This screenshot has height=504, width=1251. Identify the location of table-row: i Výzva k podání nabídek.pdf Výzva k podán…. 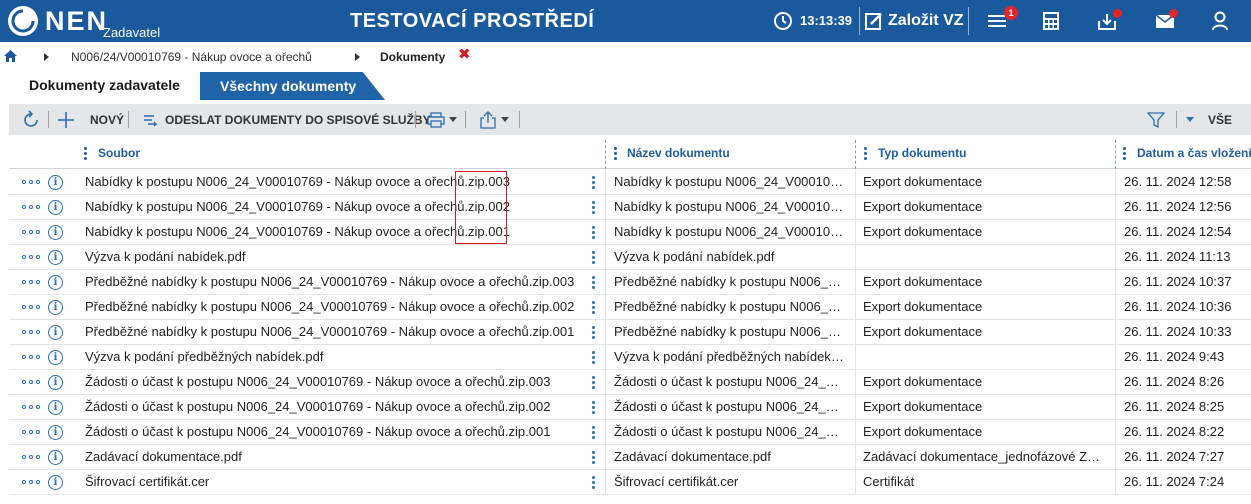
(630, 257).